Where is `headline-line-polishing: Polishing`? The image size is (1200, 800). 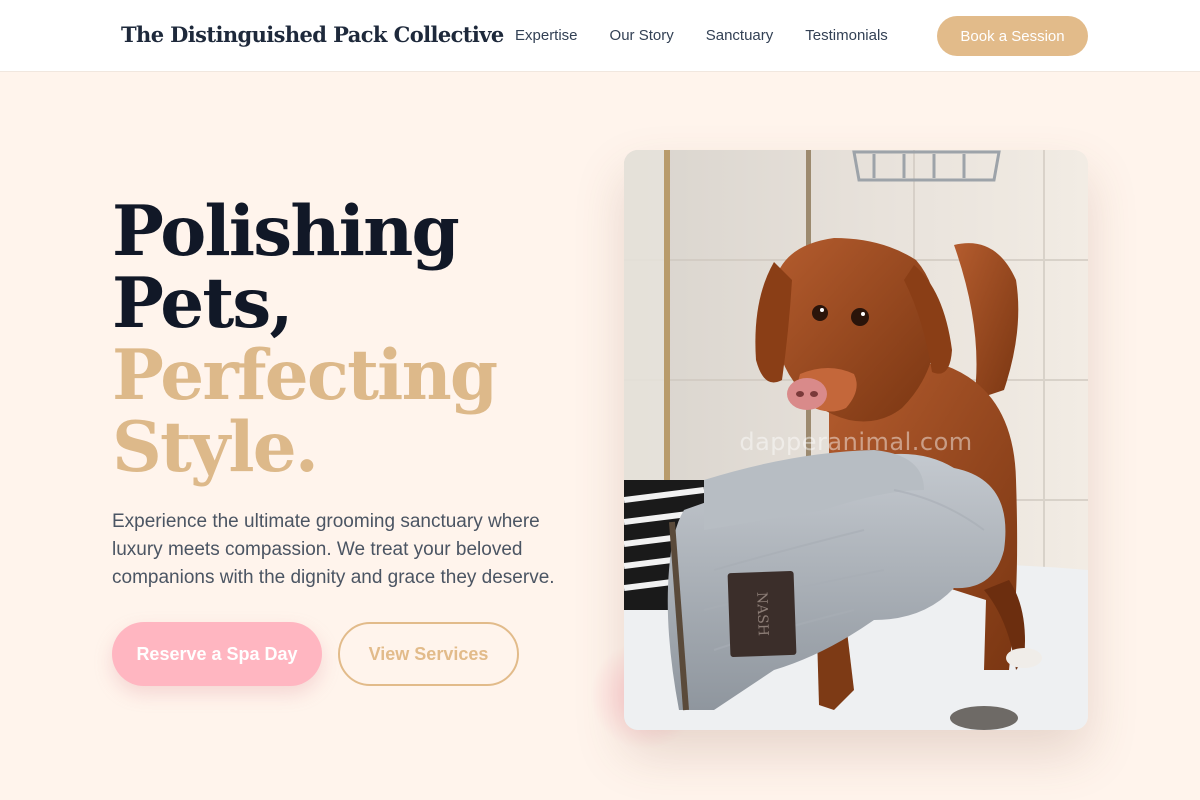 headline-line-polishing: Polishing is located at coordinates (286, 231).